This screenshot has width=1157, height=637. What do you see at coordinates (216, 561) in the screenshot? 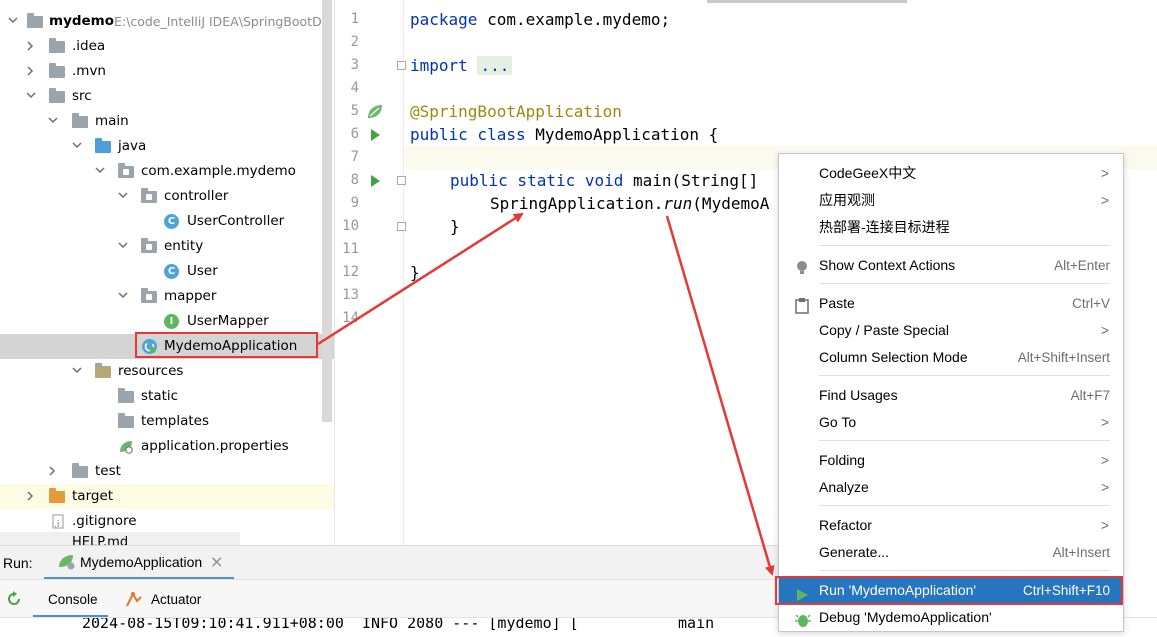
I see `close-icon: ×` at bounding box center [216, 561].